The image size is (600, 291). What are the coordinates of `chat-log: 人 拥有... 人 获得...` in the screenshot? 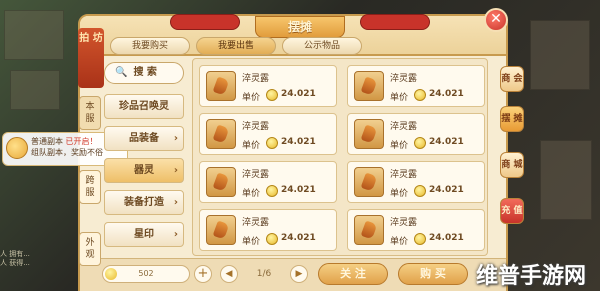 It's located at (15, 259).